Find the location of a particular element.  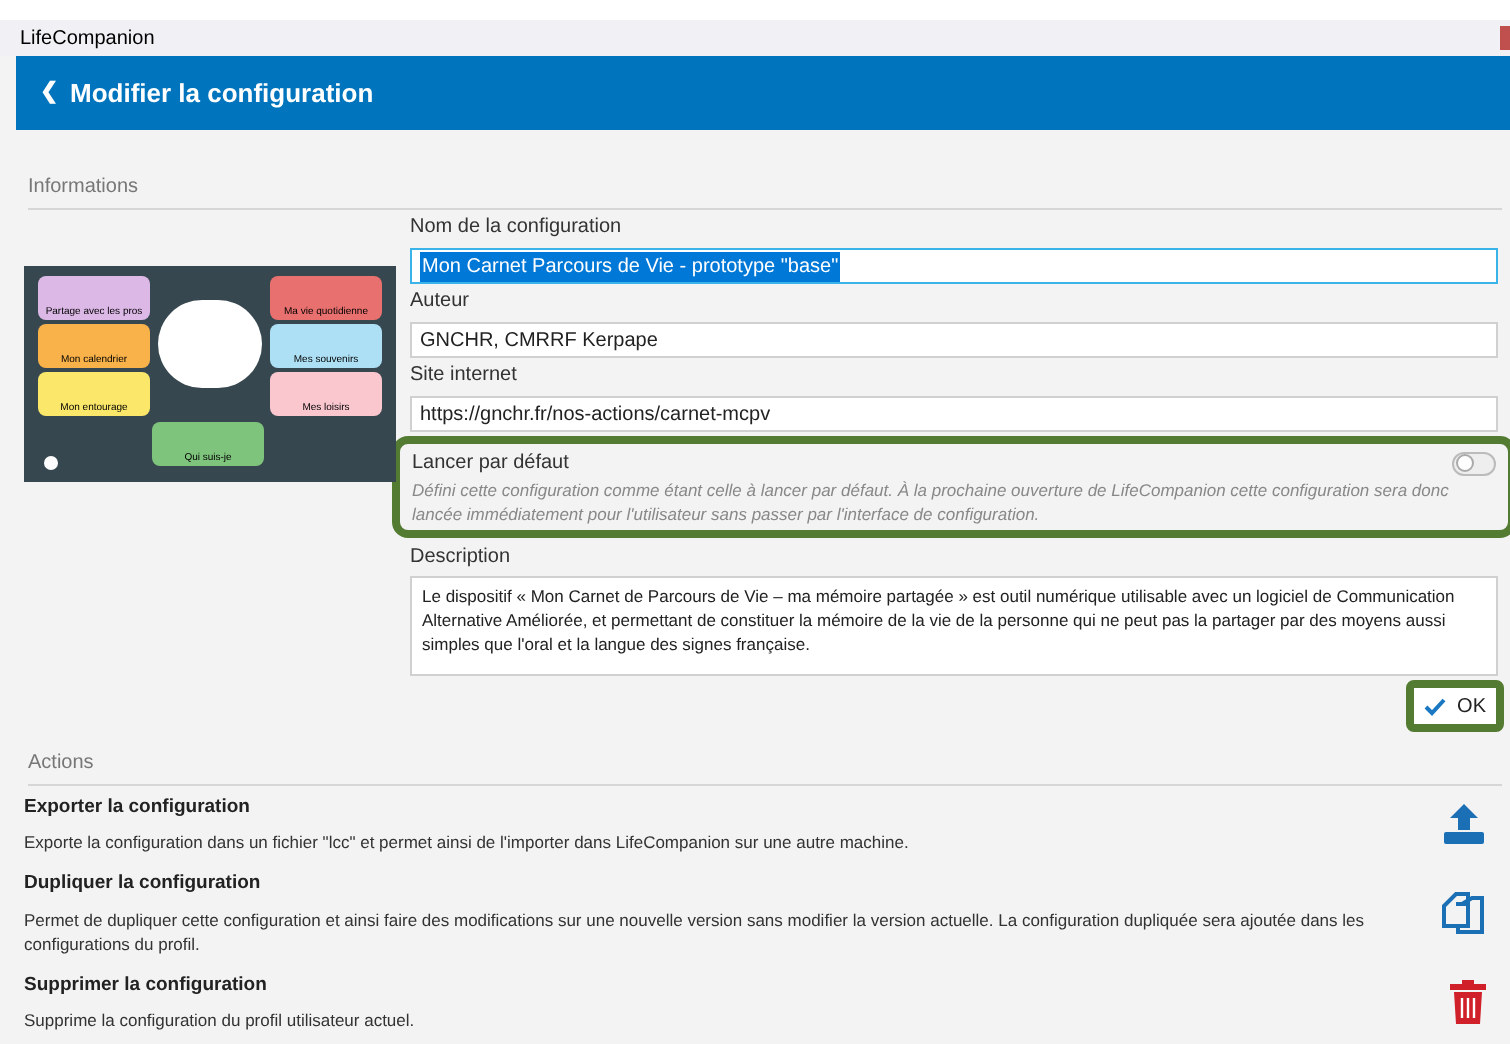

author-input: GNCHR, CMRRF Kerpape is located at coordinates (954, 340).